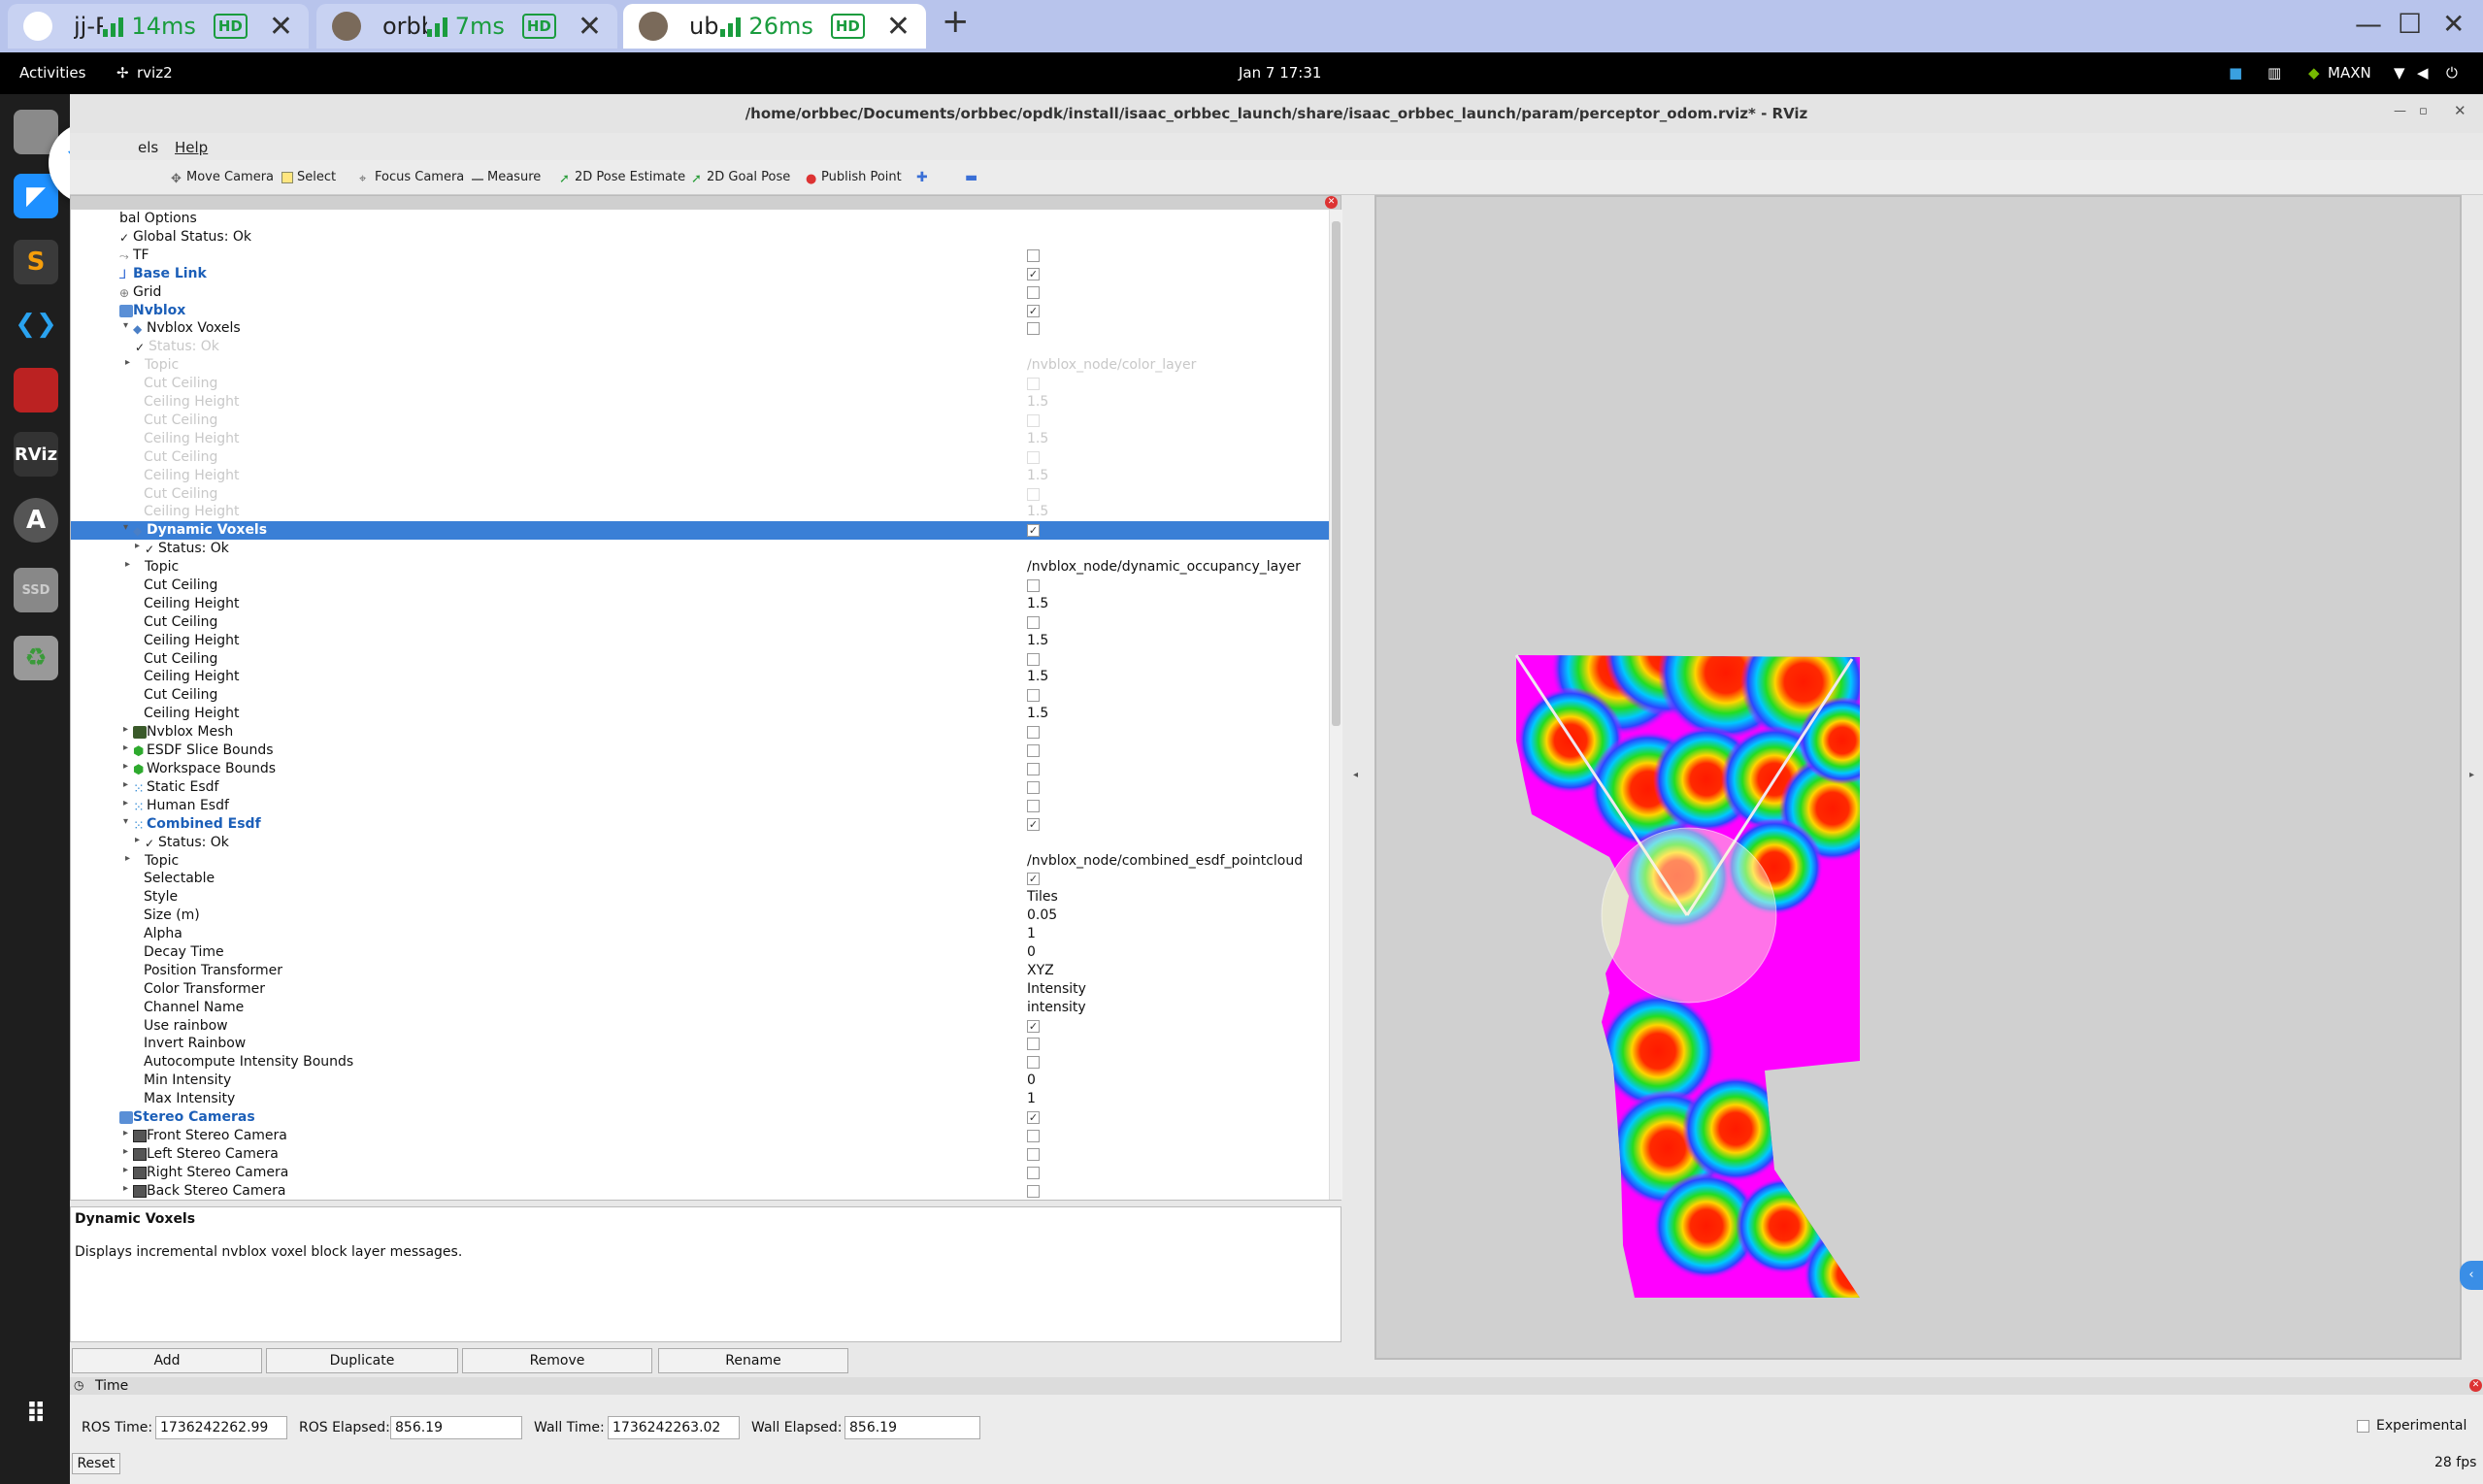  I want to click on power-icon: ⏻, so click(2452, 73).